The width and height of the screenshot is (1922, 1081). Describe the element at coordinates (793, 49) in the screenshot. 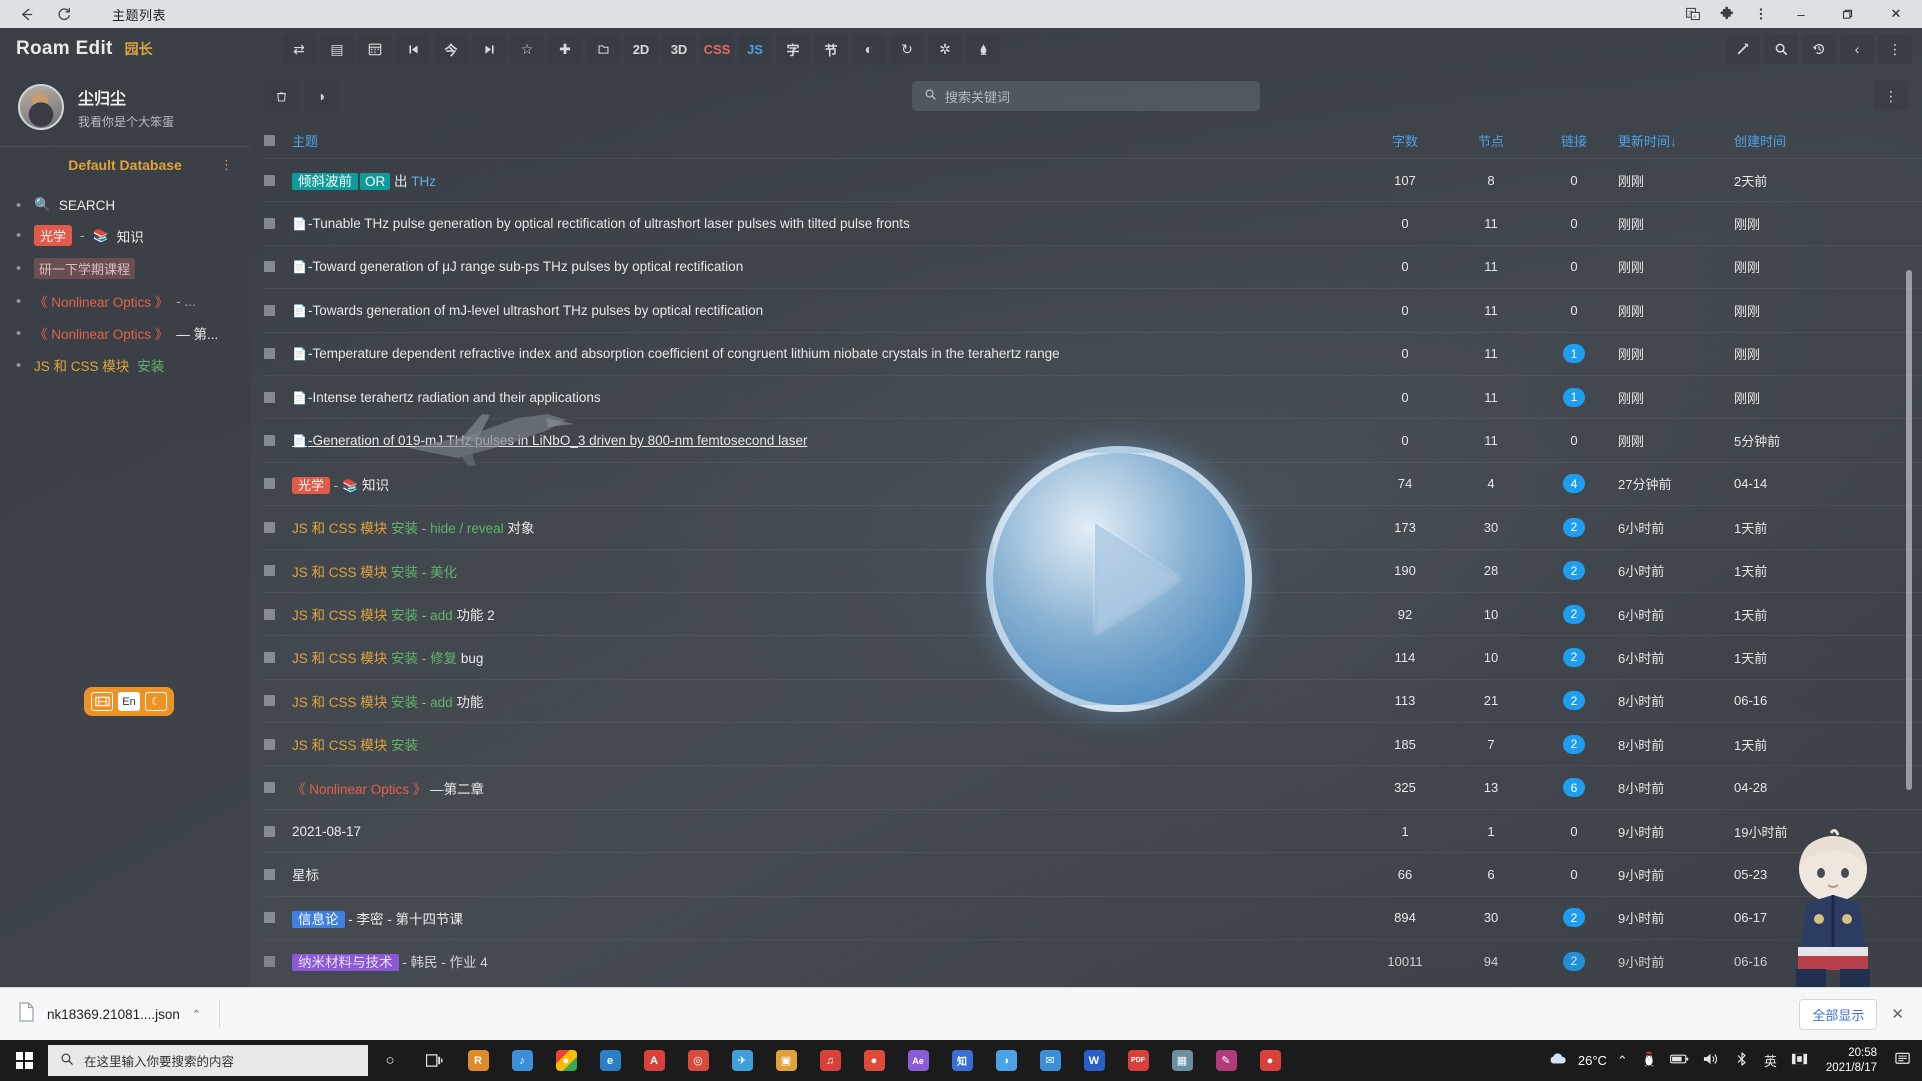

I see `font-icon: 字` at that location.